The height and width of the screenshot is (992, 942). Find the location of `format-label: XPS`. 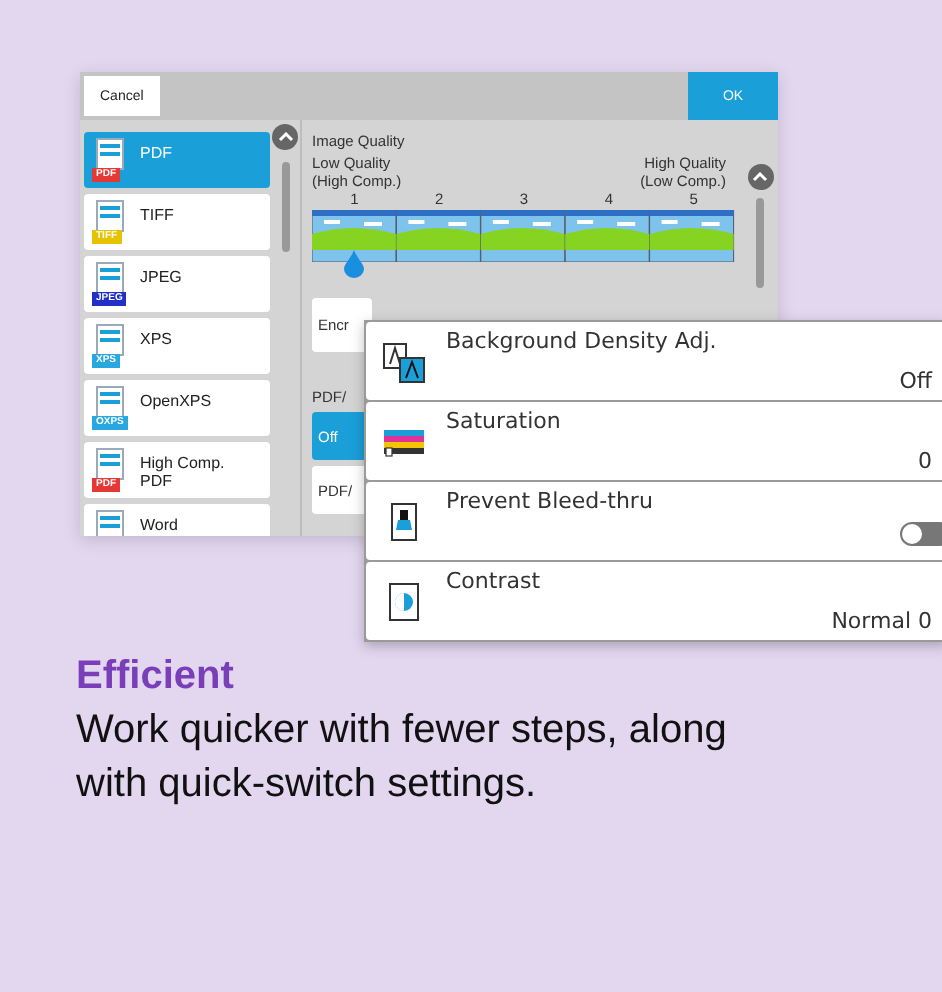

format-label: XPS is located at coordinates (156, 338).